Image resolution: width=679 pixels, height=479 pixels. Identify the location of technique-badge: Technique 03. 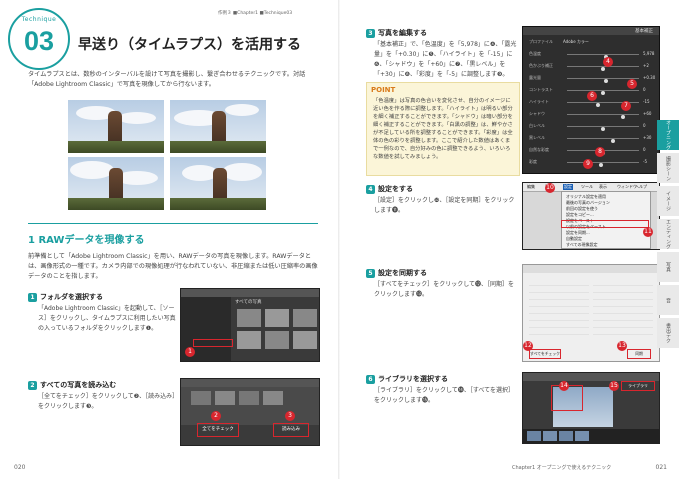
(39, 39).